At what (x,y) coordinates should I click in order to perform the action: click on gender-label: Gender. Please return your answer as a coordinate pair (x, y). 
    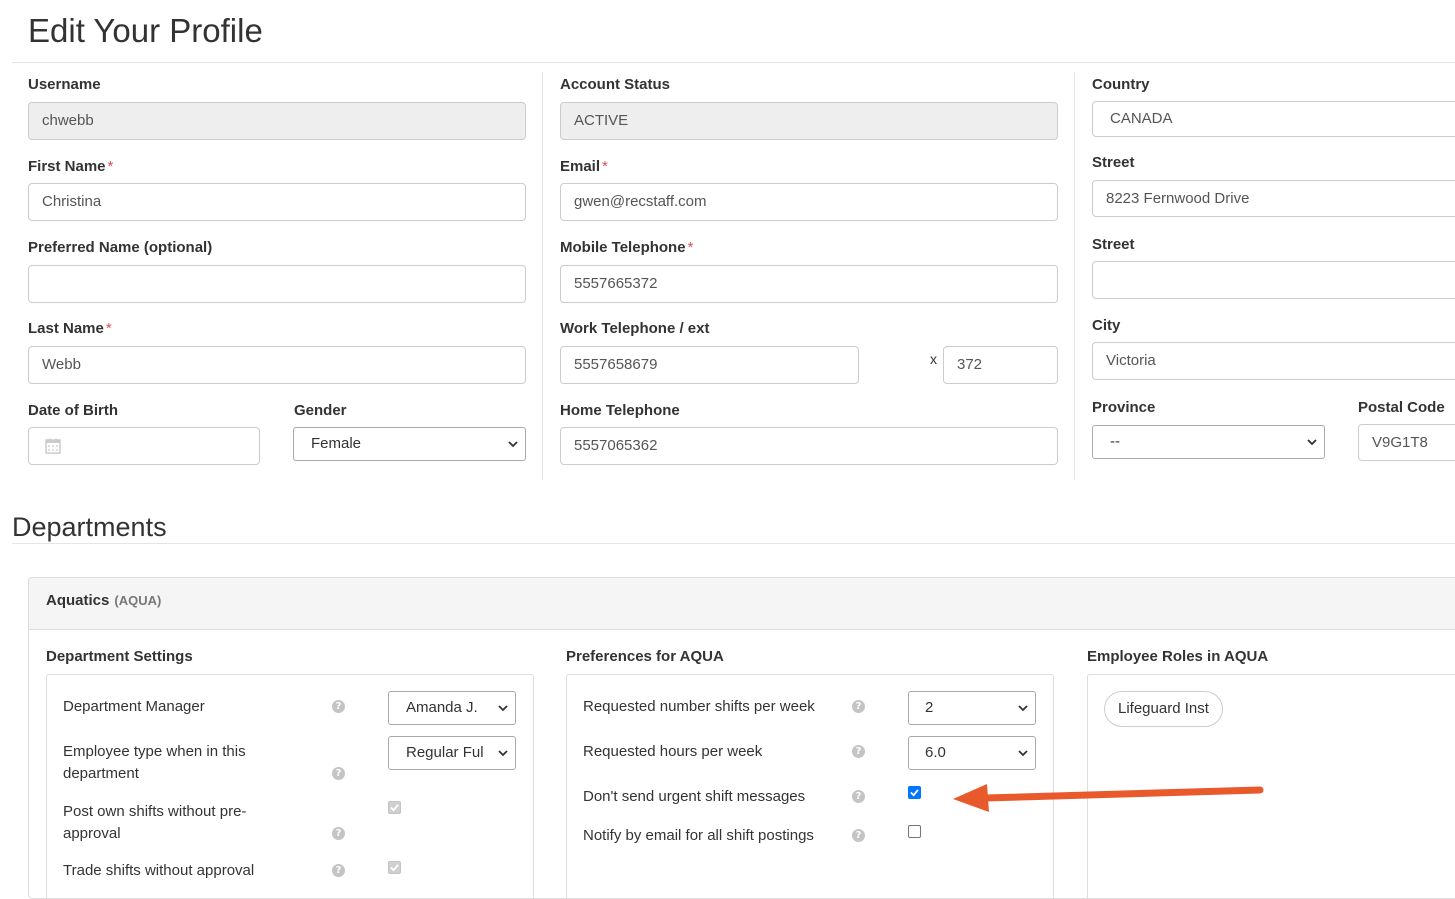
    Looking at the image, I should click on (320, 410).